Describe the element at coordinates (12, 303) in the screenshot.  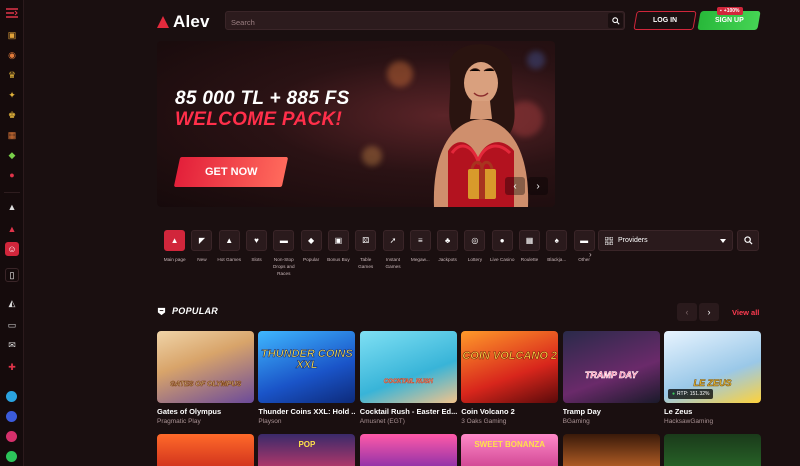
I see `info-icon: ◭` at that location.